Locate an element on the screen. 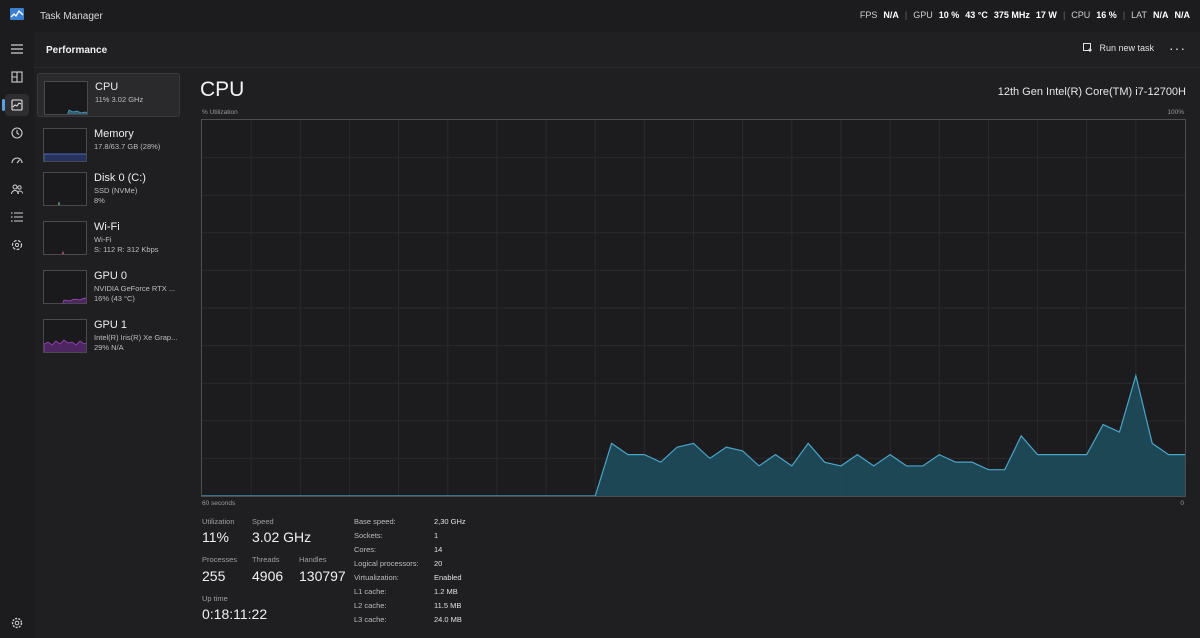  resource-detail: 11% 3.02 GHz is located at coordinates (119, 99).